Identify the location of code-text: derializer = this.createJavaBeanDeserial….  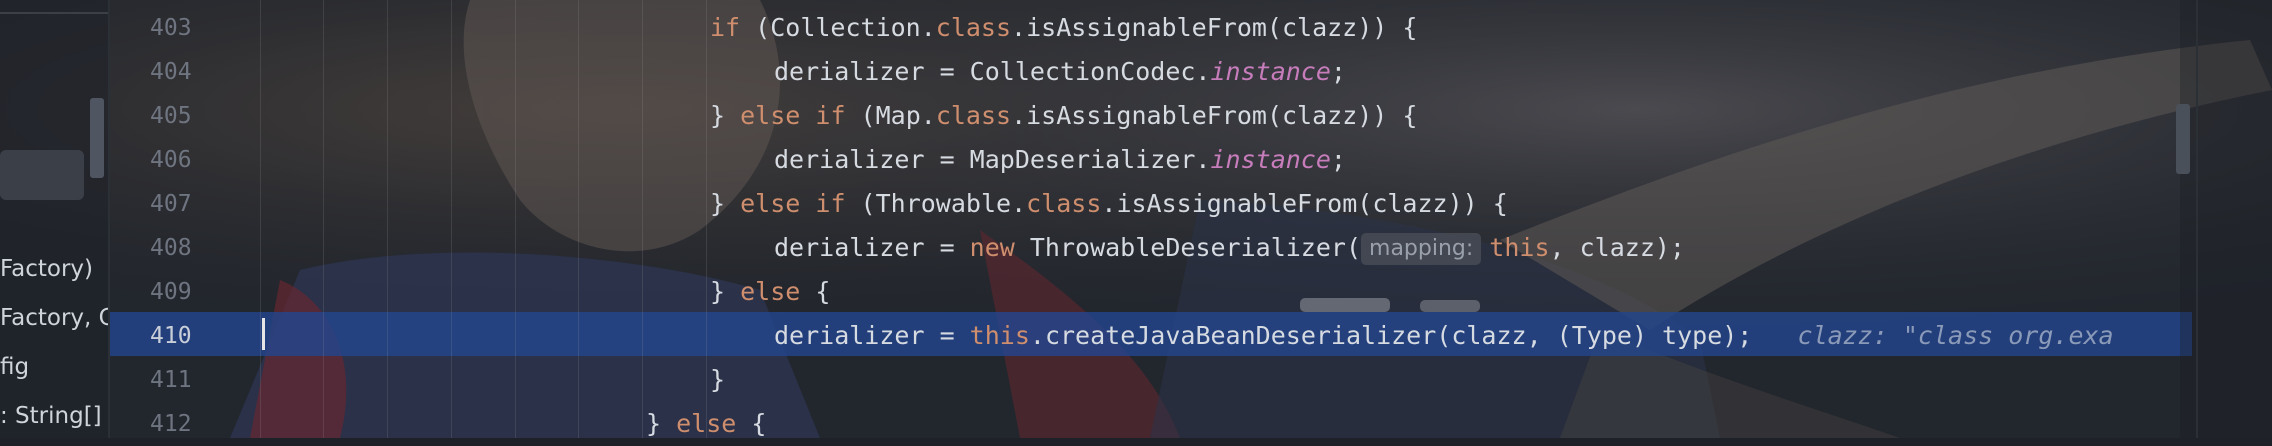
(1444, 335).